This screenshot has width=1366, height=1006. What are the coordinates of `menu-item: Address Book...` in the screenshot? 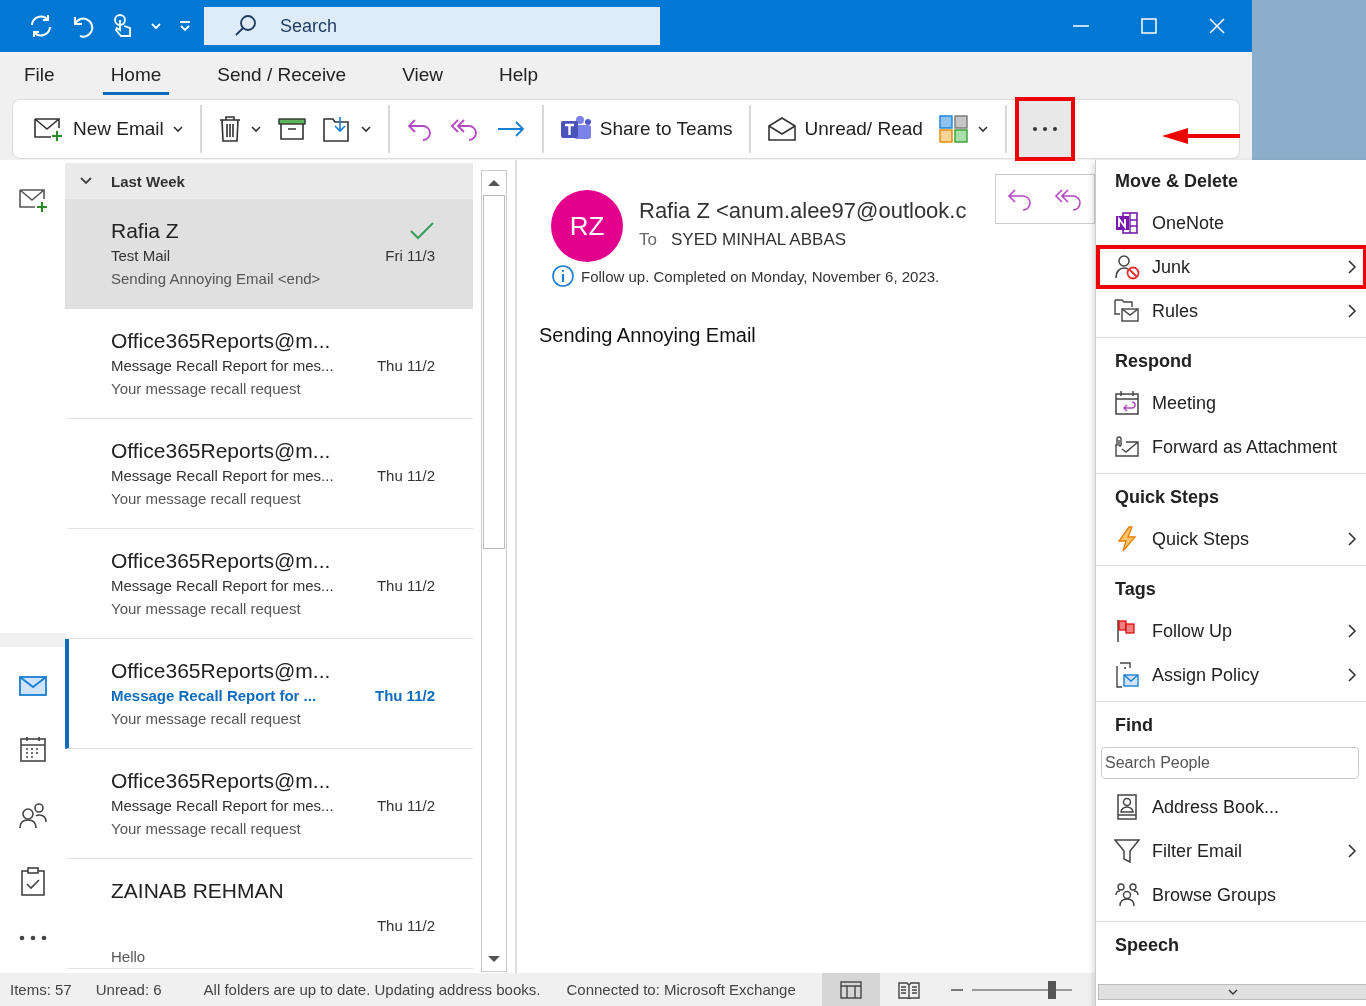 It's located at (1231, 807).